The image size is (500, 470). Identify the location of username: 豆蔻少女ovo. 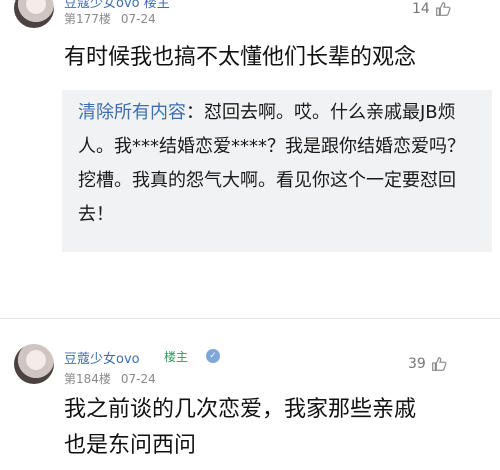
(102, 357).